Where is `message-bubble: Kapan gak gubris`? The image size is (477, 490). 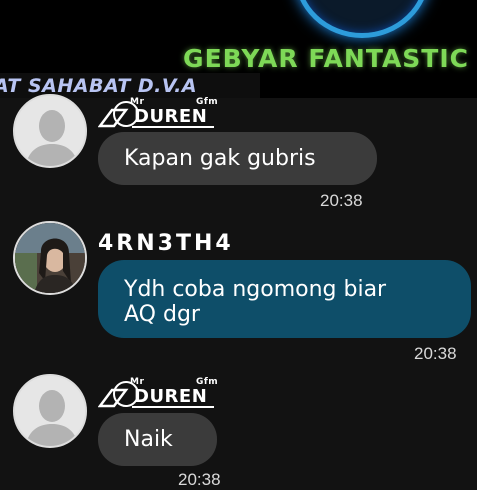 message-bubble: Kapan gak gubris is located at coordinates (237, 158).